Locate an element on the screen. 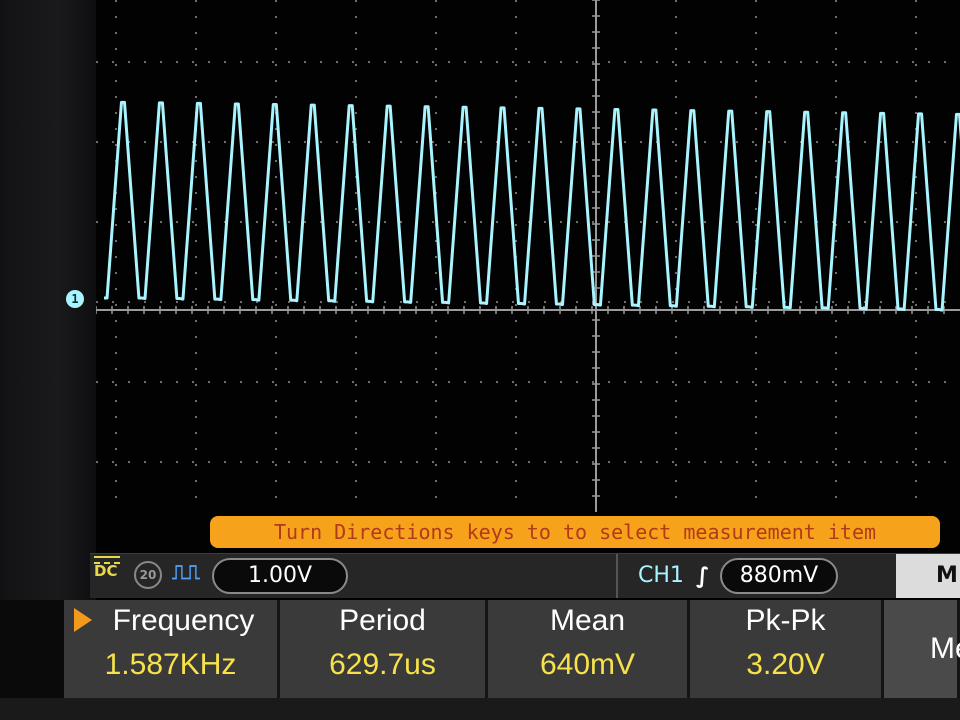 The height and width of the screenshot is (720, 960). measurement-pk-pk: Pk-Pk 3.20V is located at coordinates (787, 649).